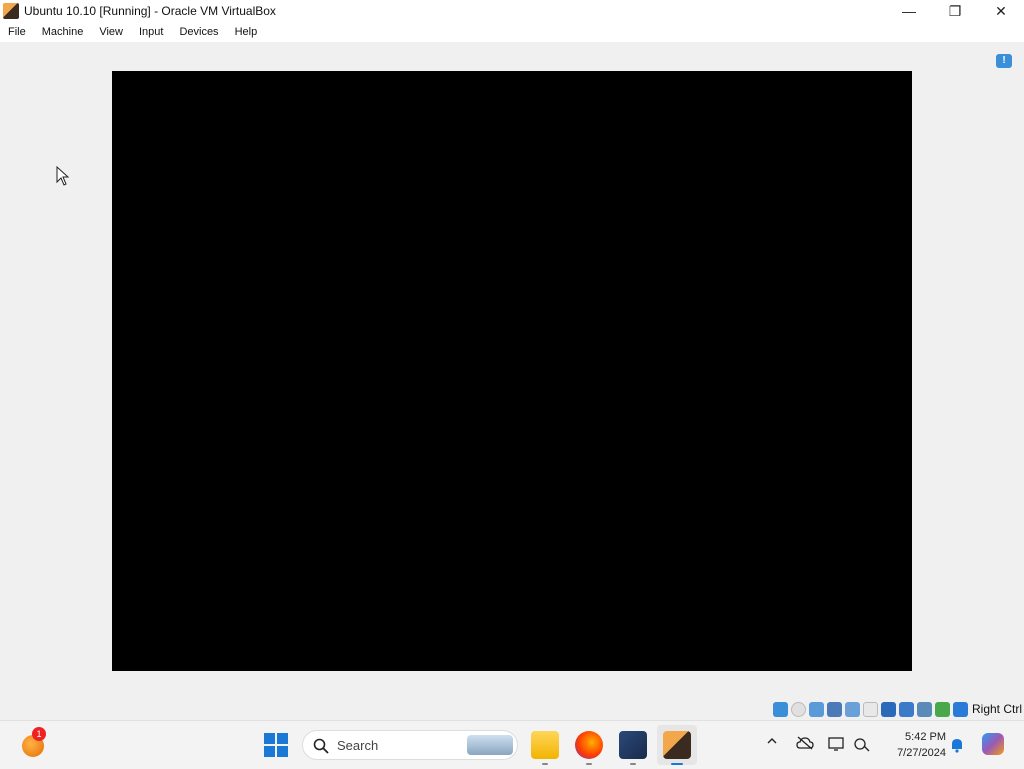  I want to click on menu-view: View, so click(111, 32).